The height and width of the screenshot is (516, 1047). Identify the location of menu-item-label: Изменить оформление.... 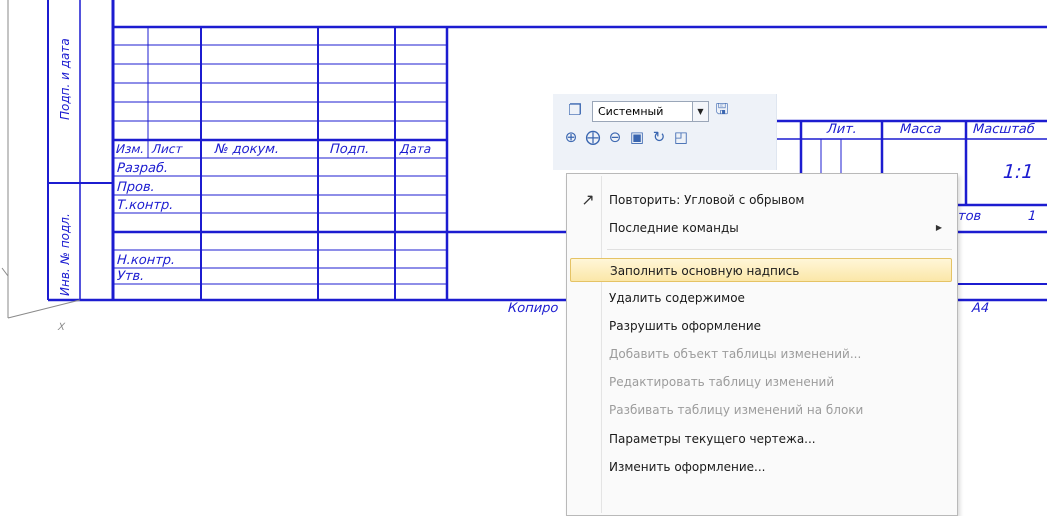
(687, 467).